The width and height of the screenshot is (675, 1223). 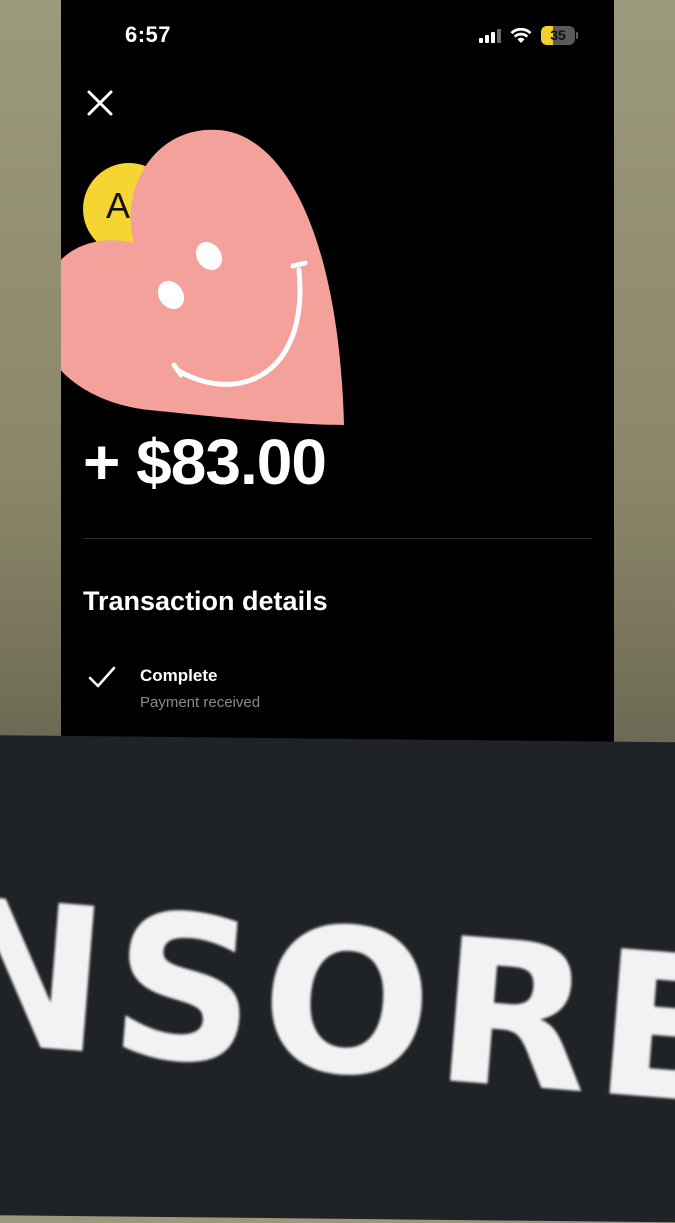 What do you see at coordinates (179, 675) in the screenshot?
I see `status-label: Complete` at bounding box center [179, 675].